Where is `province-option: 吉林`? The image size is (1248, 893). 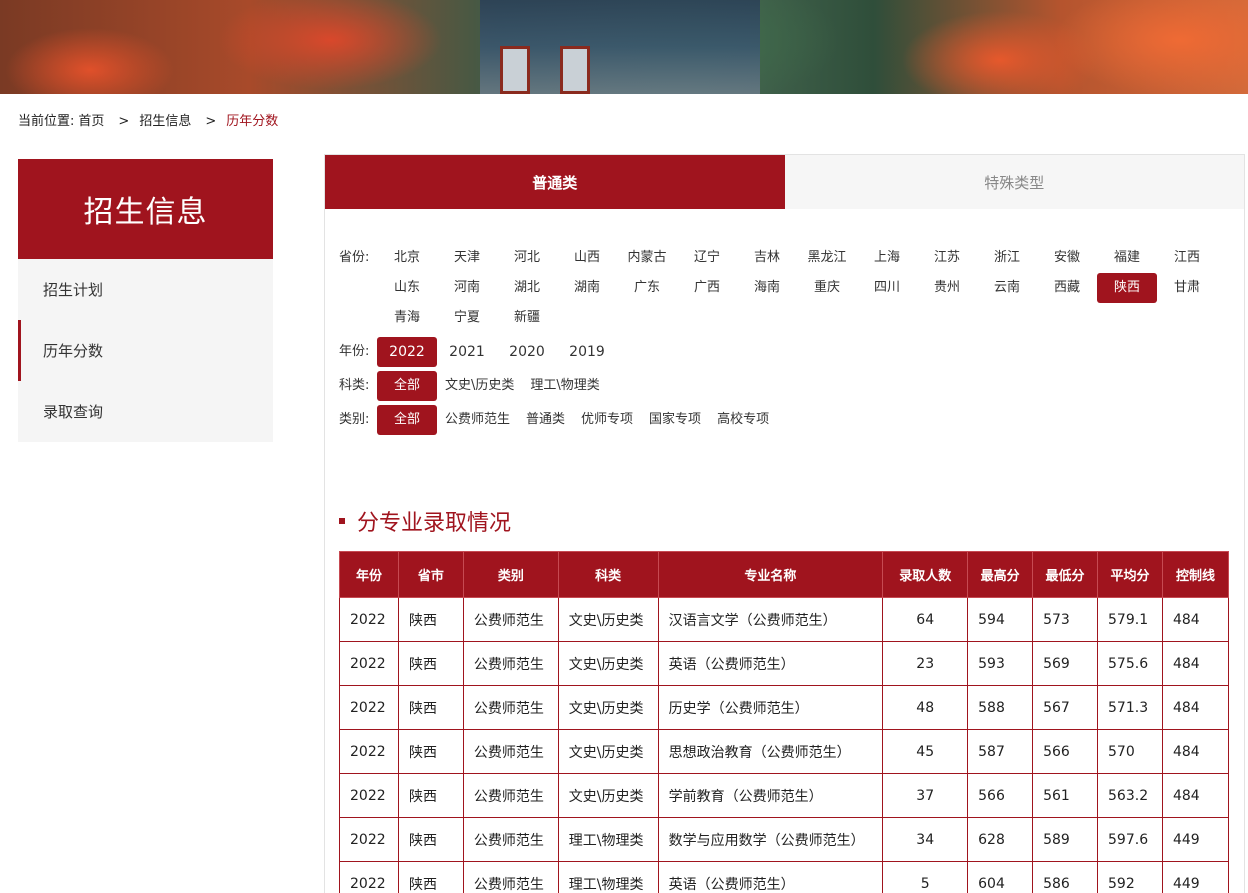 province-option: 吉林 is located at coordinates (767, 258).